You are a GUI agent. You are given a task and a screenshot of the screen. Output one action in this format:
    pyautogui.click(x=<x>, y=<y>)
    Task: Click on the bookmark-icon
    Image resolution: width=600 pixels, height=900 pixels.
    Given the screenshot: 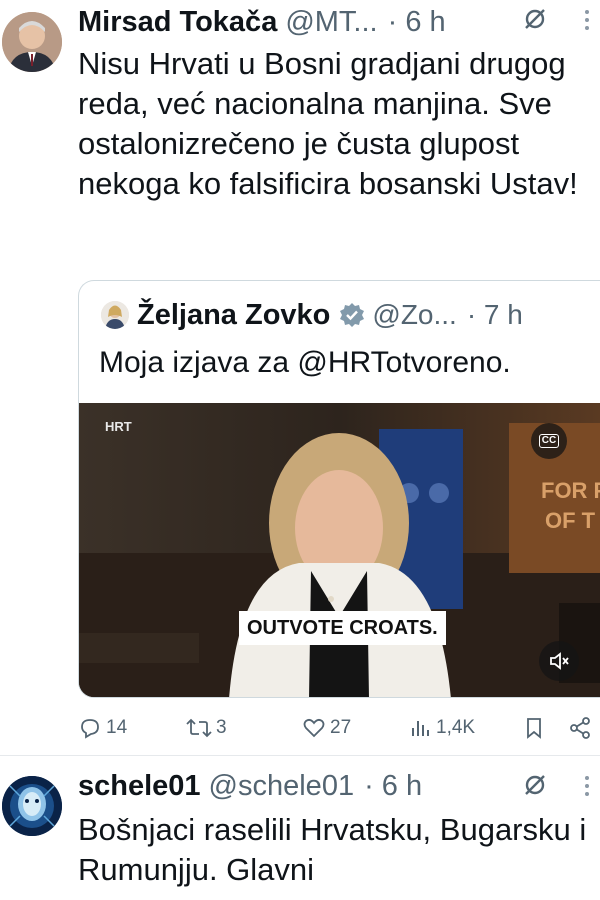 What is the action you would take?
    pyautogui.click(x=534, y=728)
    